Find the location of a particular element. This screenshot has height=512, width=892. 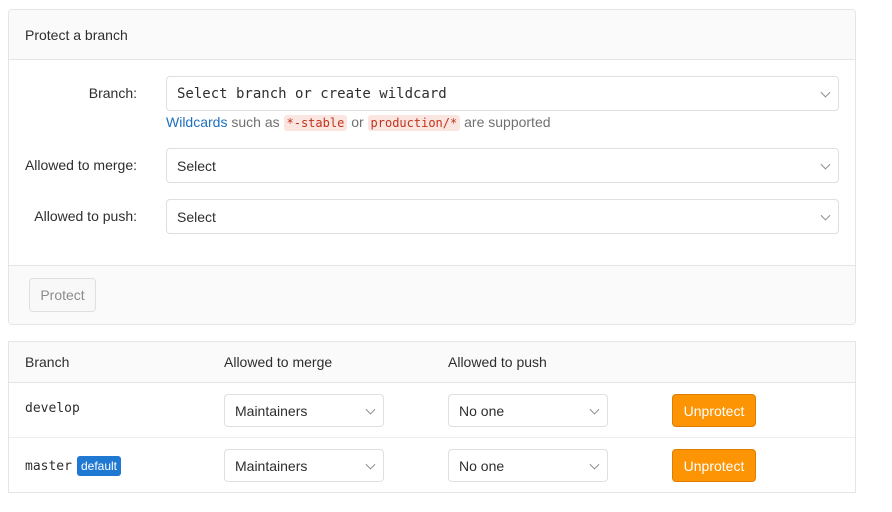

branch-name-text: develop is located at coordinates (52, 408).